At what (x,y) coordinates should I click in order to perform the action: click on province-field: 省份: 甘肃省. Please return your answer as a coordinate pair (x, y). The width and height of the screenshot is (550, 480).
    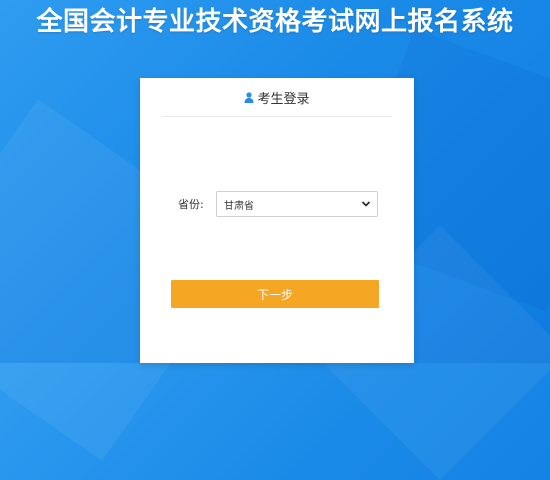
    Looking at the image, I should click on (278, 204).